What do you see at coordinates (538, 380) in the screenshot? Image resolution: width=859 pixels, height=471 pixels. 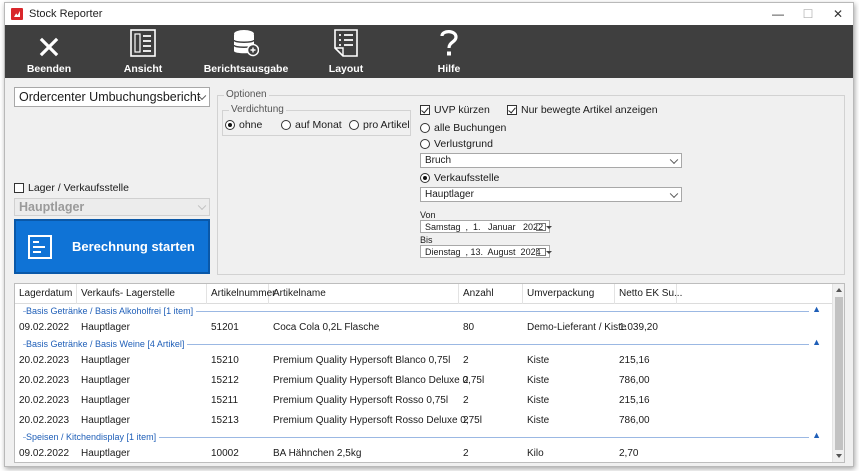 I see `cell-umverpackung: Kiste` at bounding box center [538, 380].